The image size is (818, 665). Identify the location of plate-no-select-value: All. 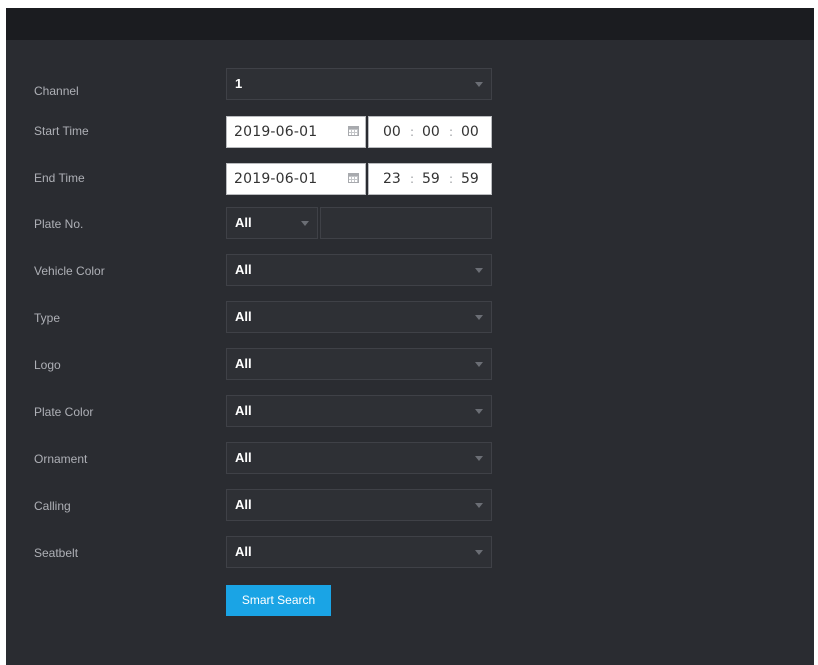
(243, 222).